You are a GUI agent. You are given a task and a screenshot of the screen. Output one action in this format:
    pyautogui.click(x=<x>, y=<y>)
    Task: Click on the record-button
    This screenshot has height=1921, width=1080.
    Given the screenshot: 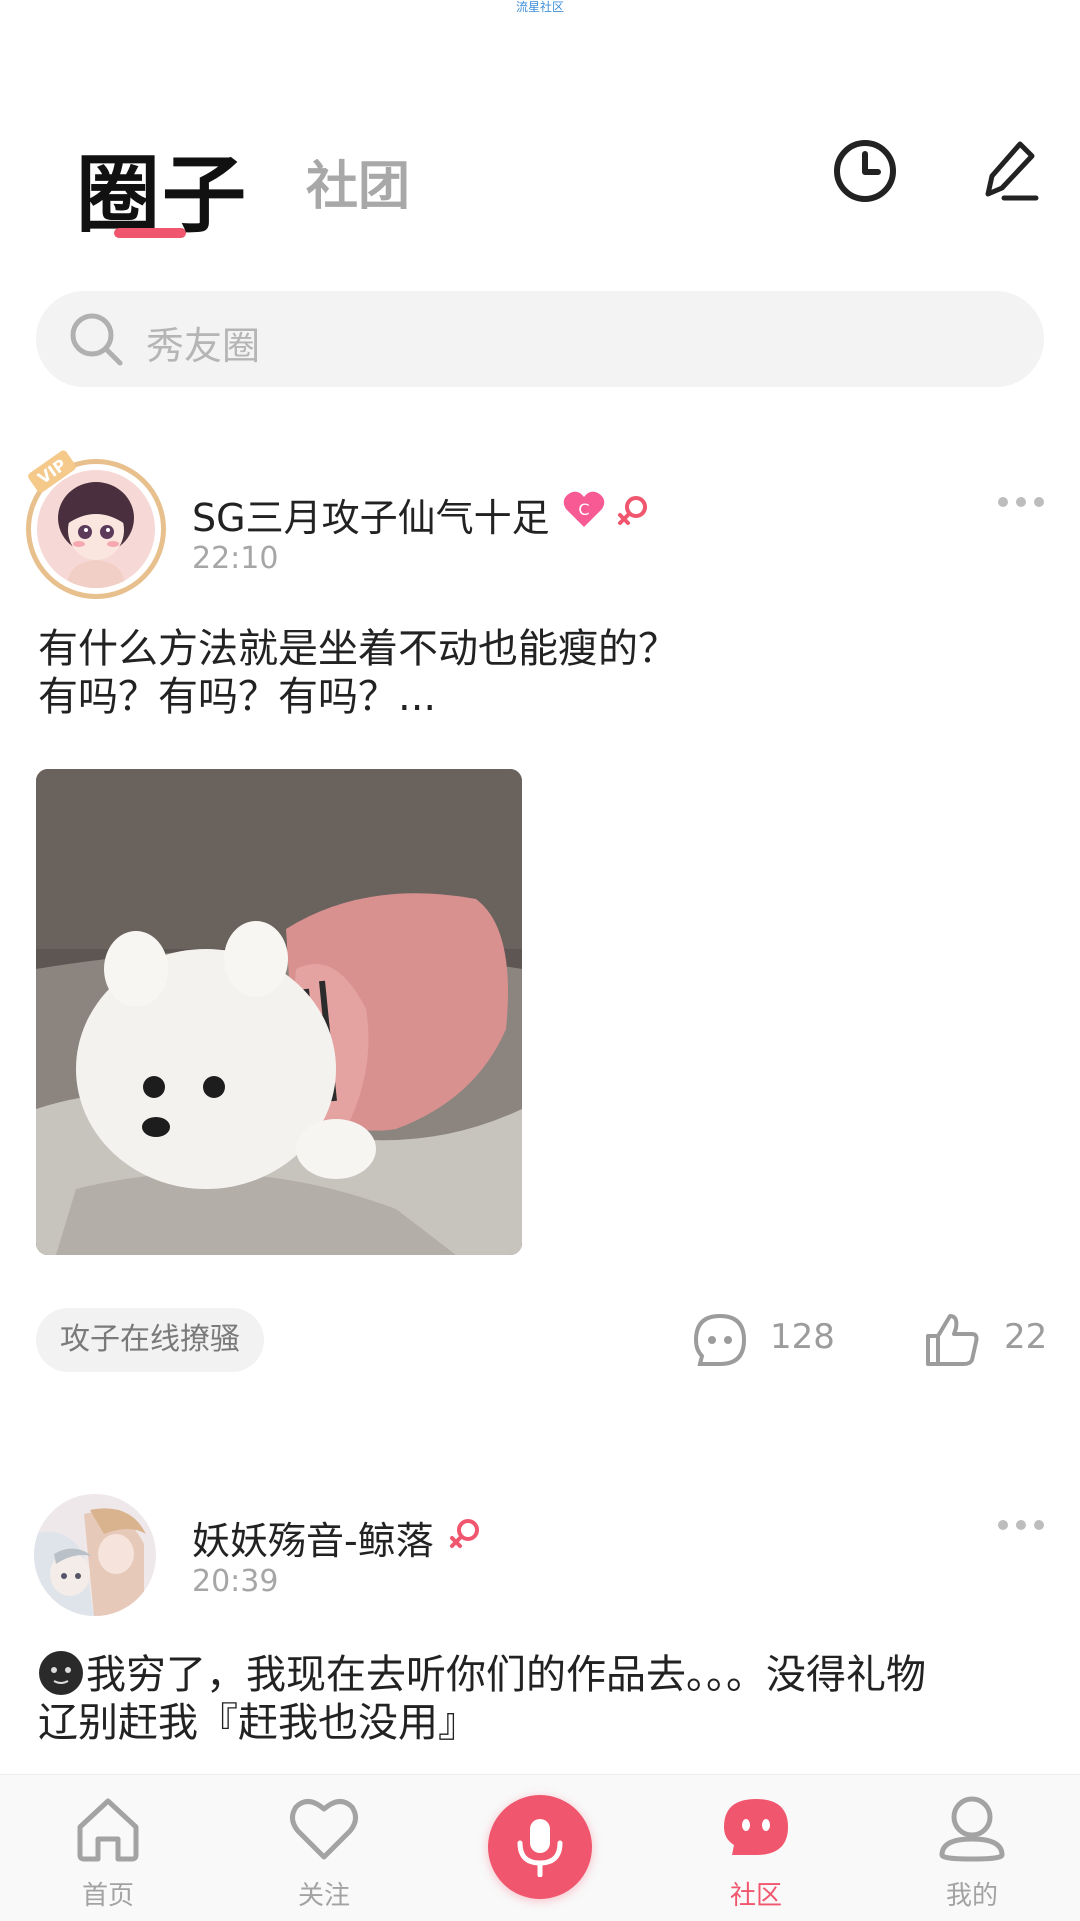 What is the action you would take?
    pyautogui.click(x=540, y=1847)
    